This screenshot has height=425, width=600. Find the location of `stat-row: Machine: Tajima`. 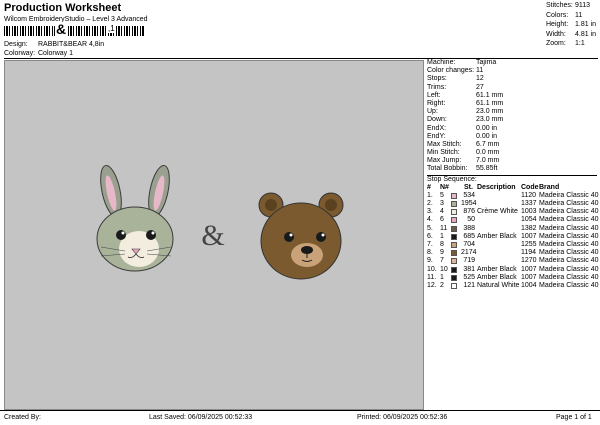

stat-row: Machine: Tajima is located at coordinates (462, 62).